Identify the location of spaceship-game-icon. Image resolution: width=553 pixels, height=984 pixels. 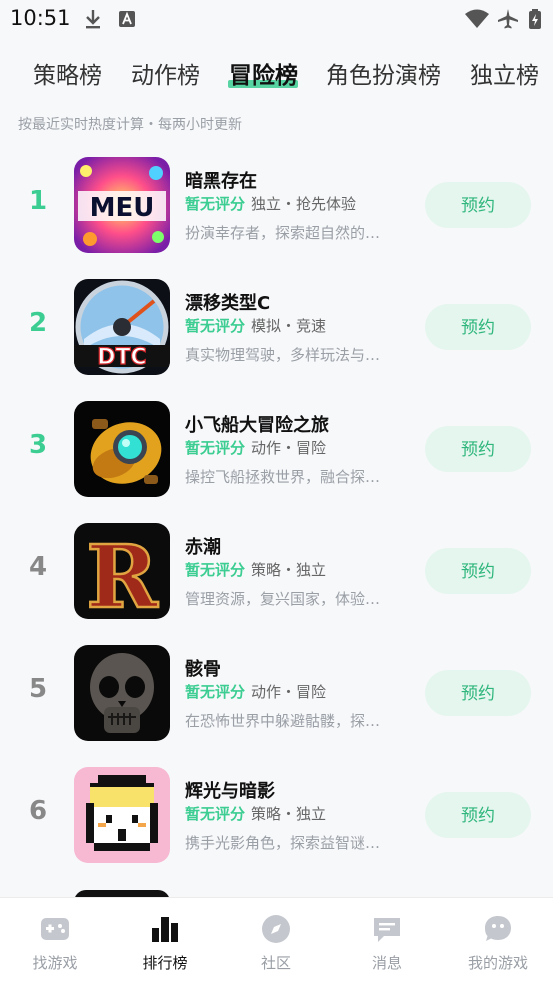
(122, 449).